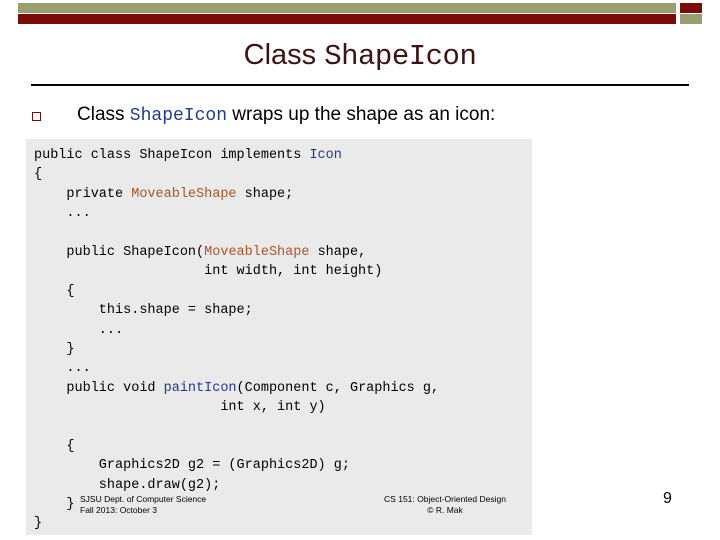  I want to click on bullet-text-after: wraps up the shape as an icon:, so click(361, 114).